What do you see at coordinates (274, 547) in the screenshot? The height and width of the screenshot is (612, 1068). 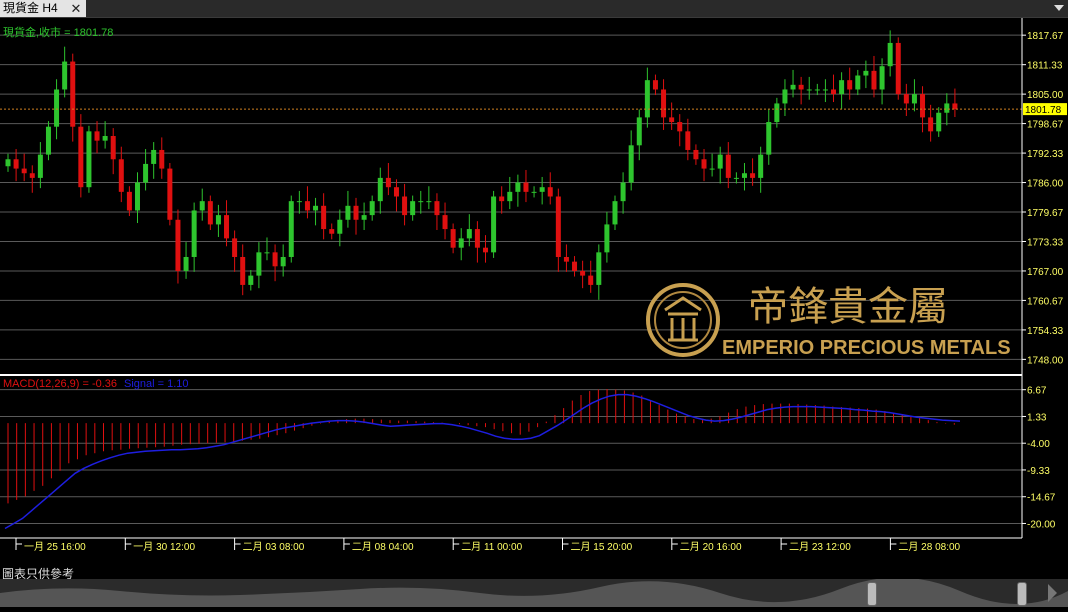 I see `time-tick-label: 二月 03 08:00` at bounding box center [274, 547].